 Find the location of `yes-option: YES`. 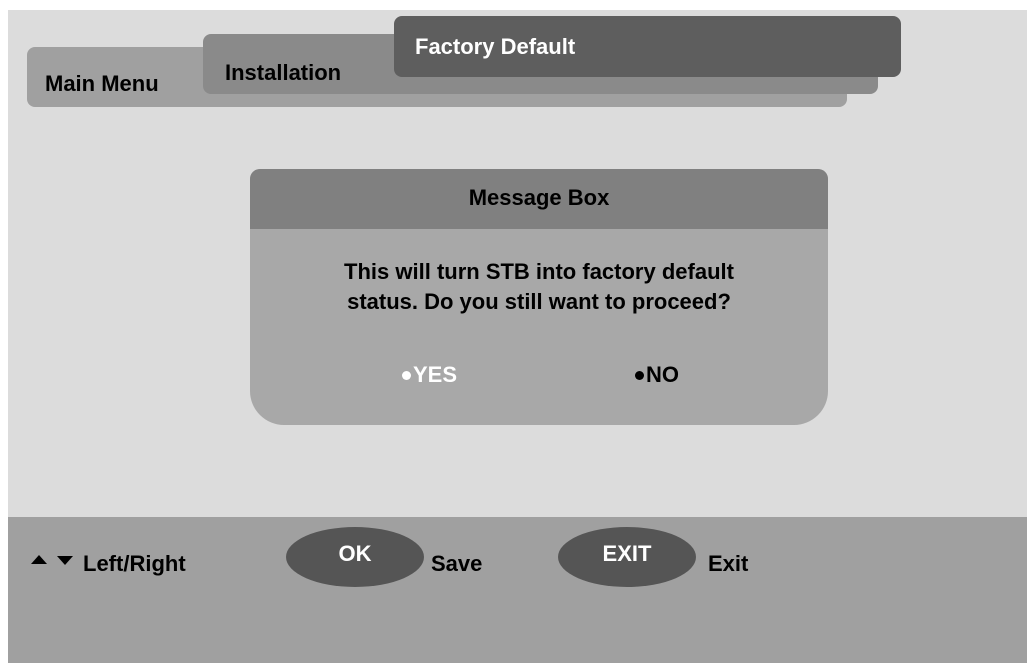

yes-option: YES is located at coordinates (429, 375).